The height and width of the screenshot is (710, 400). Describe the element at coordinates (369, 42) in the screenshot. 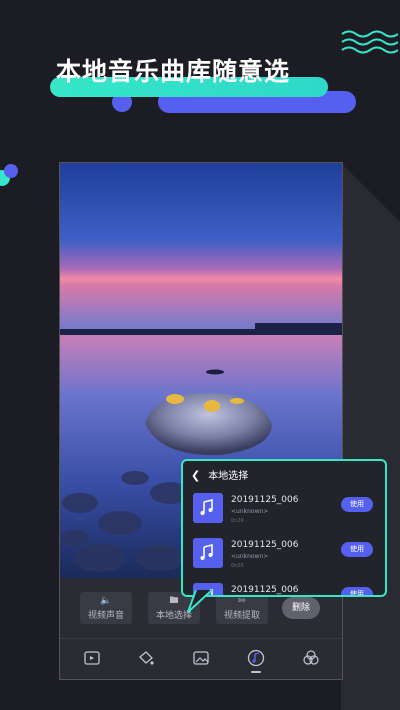

I see `wave-decoration-icon` at that location.